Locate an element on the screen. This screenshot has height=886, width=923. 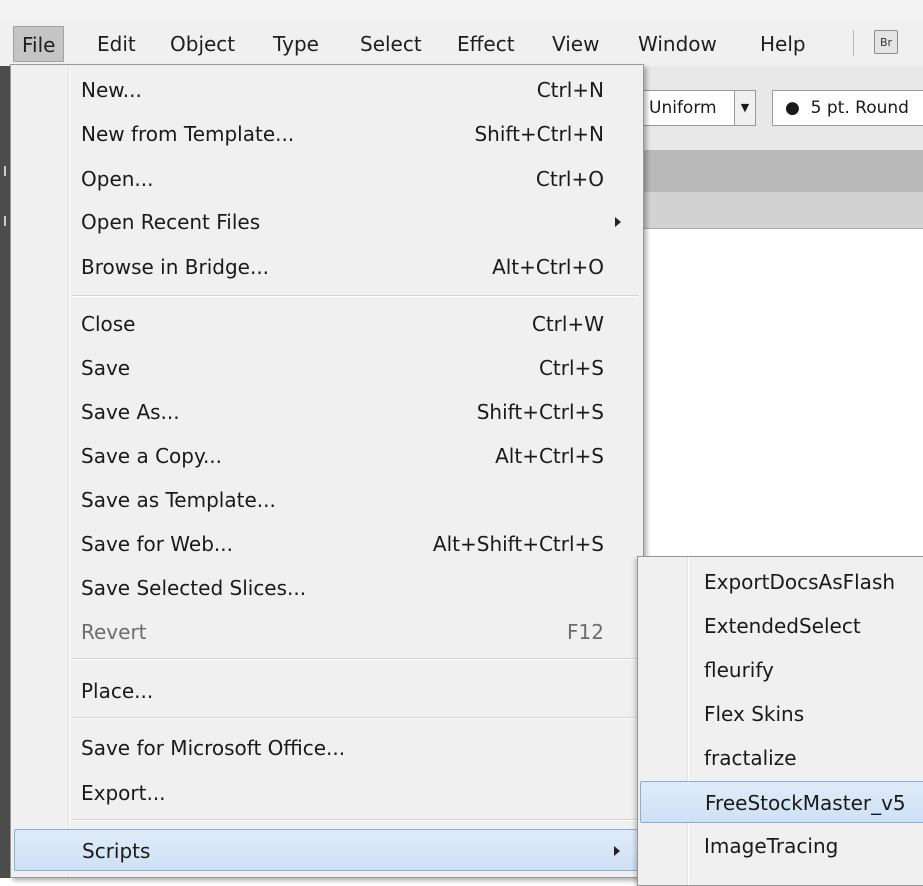
menu-item-label: ImageTracing is located at coordinates (771, 846).